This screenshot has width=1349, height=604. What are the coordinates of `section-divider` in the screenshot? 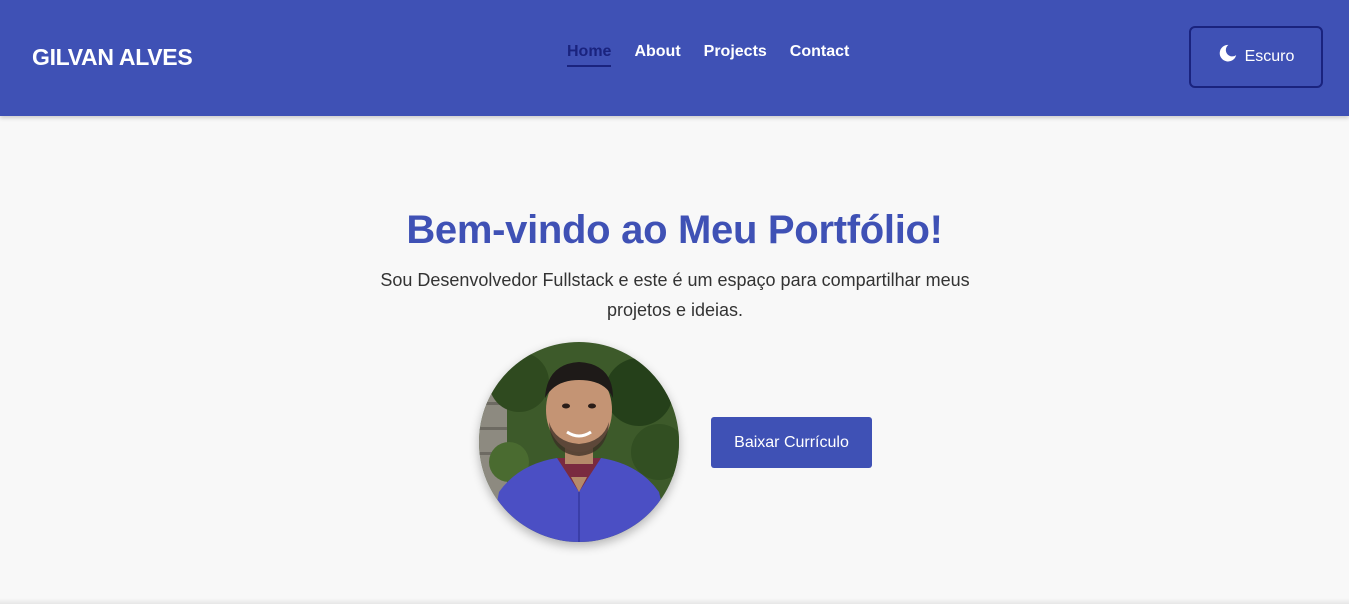 It's located at (674, 601).